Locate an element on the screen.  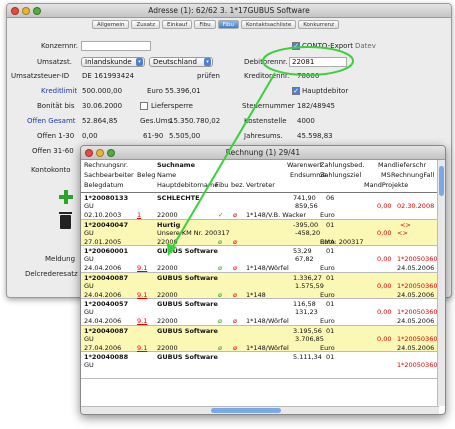
kreditlimit-value: 500.000,00 is located at coordinates (102, 91).